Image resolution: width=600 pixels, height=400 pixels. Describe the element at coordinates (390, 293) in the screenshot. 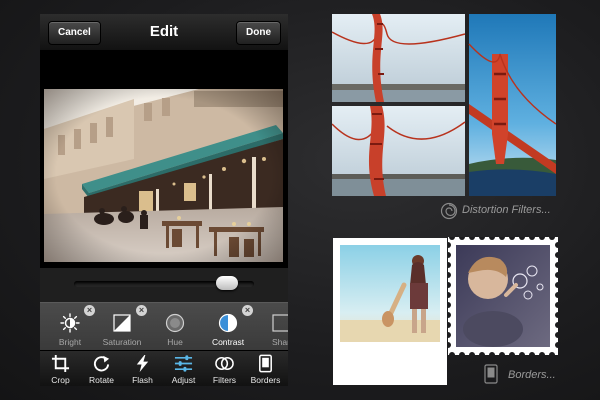

I see `girl-with-guitar-photo` at that location.